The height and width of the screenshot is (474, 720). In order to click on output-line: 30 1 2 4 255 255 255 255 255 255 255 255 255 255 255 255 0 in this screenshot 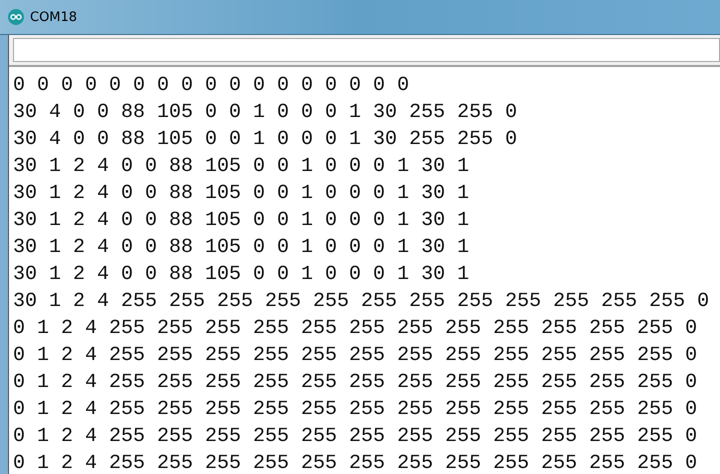, I will do `click(361, 302)`.